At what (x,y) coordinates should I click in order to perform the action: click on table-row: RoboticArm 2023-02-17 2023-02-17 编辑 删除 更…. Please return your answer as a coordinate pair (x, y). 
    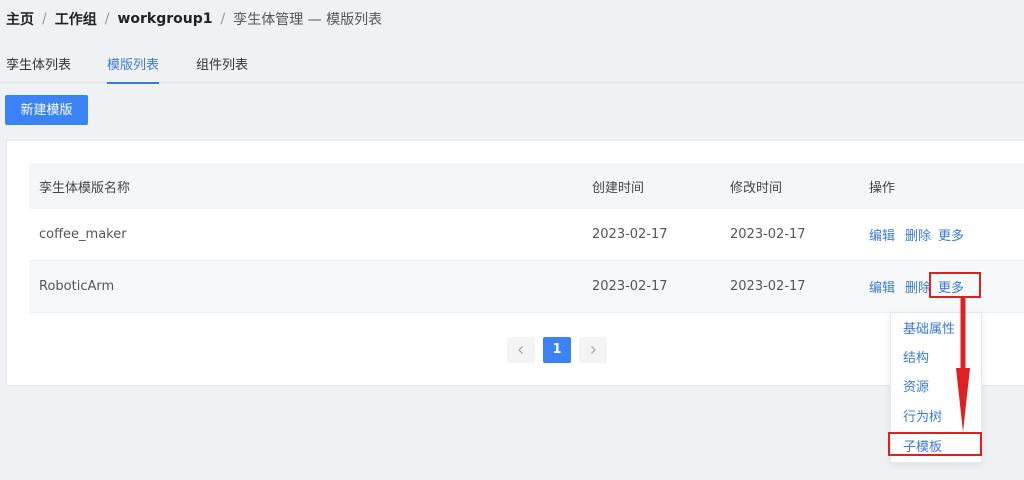
    Looking at the image, I should click on (526, 287).